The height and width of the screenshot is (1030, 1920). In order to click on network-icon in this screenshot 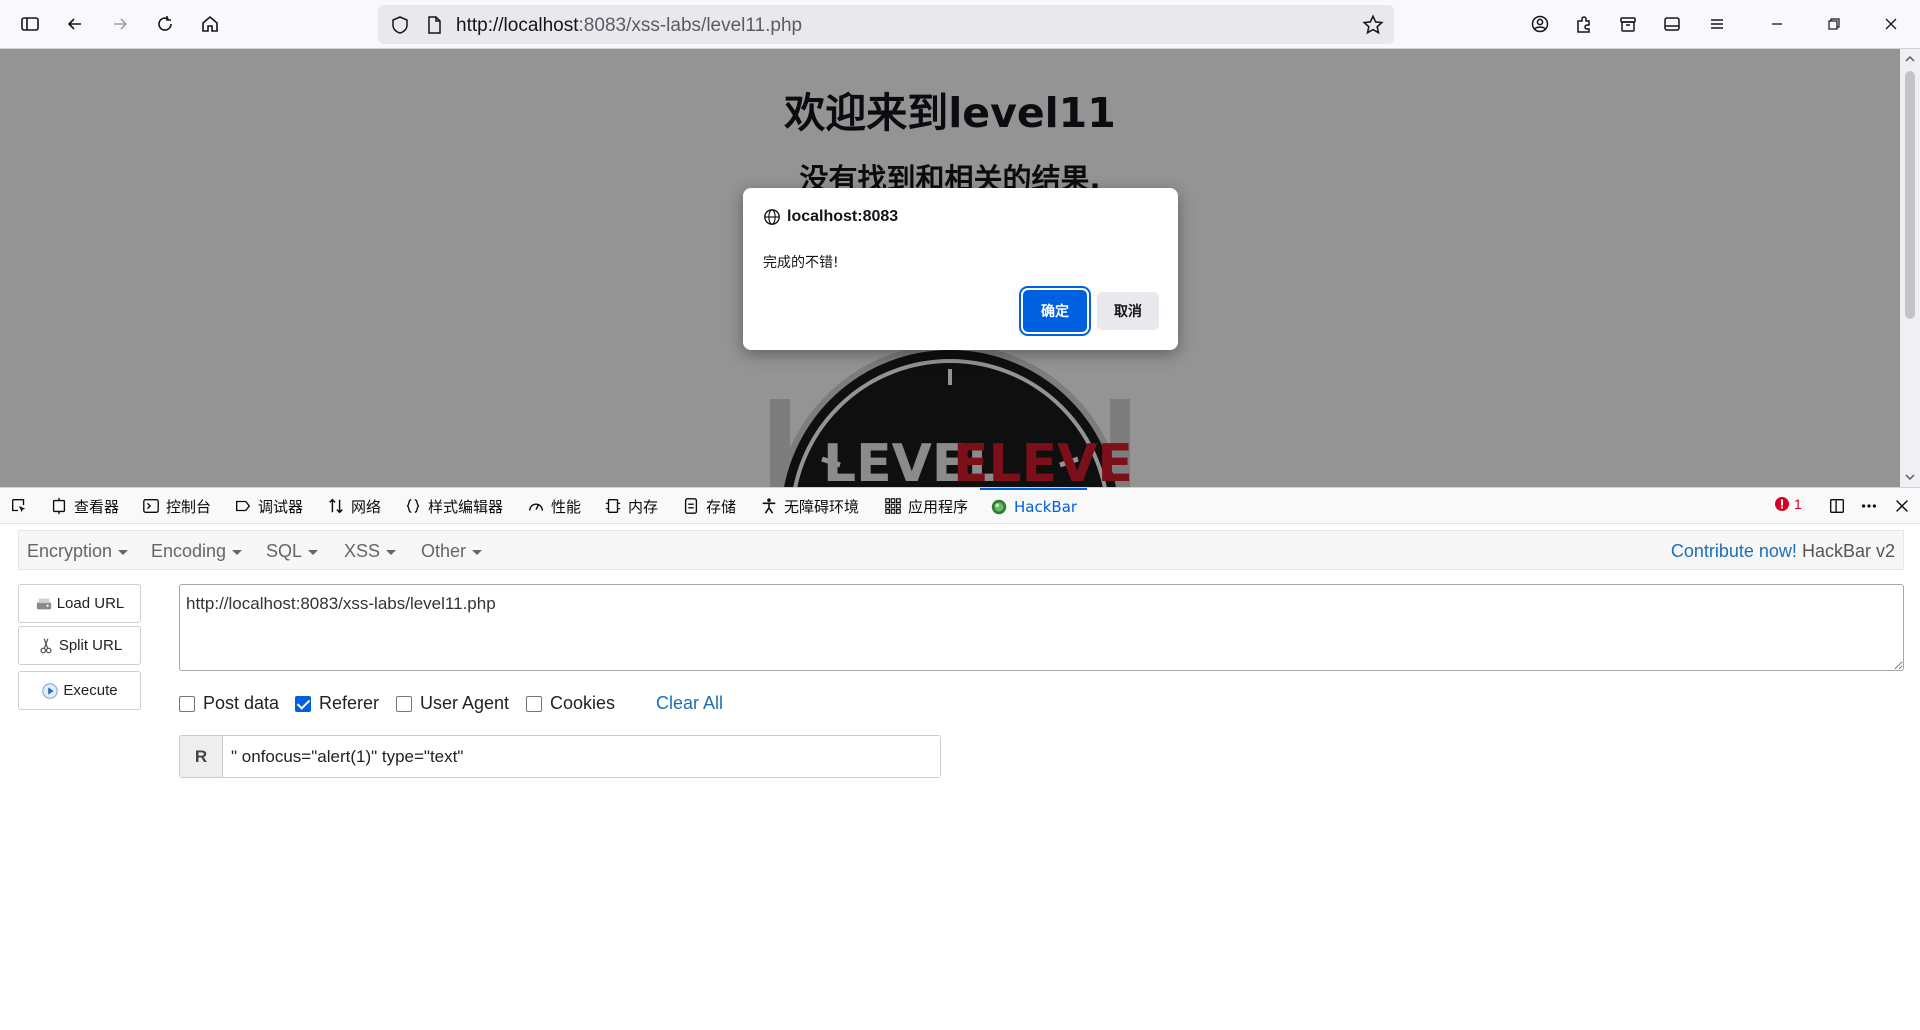, I will do `click(336, 506)`.